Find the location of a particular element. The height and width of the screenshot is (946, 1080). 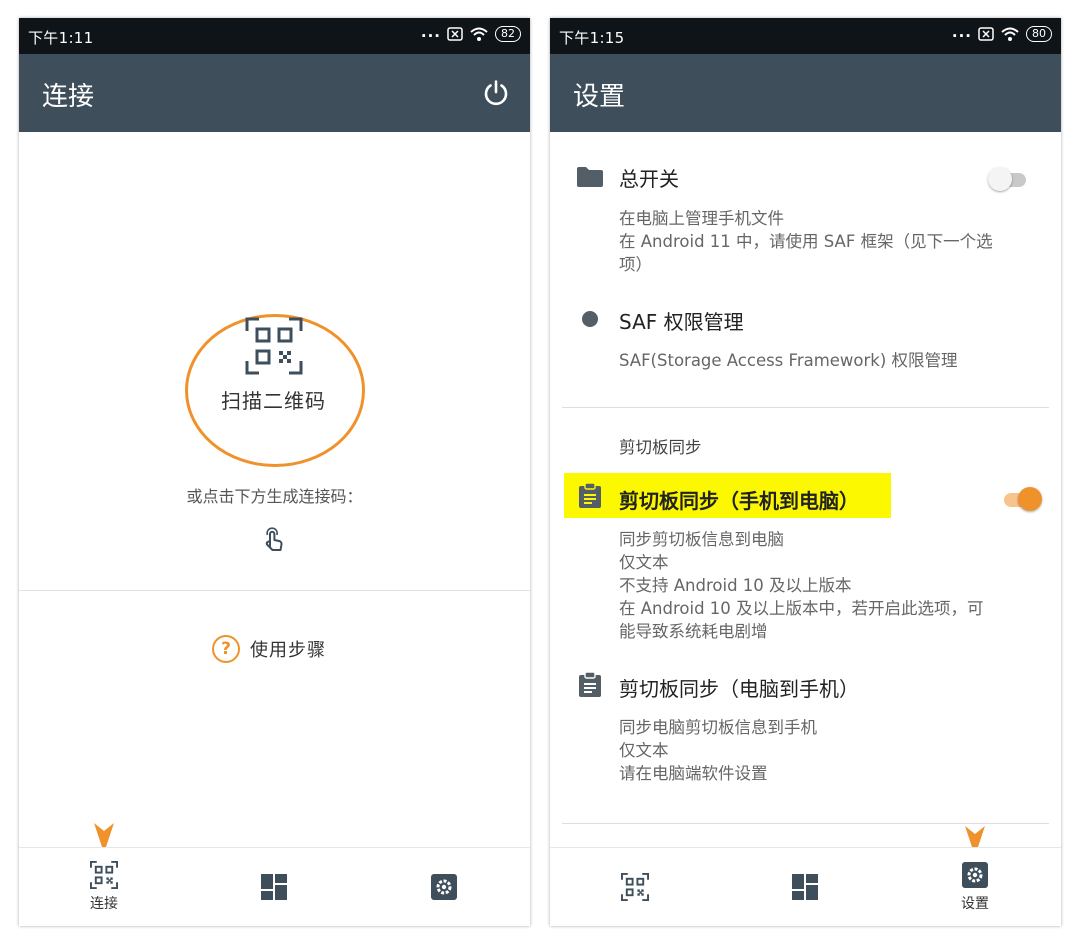

clip-to-pc-switch is located at coordinates (1021, 499).